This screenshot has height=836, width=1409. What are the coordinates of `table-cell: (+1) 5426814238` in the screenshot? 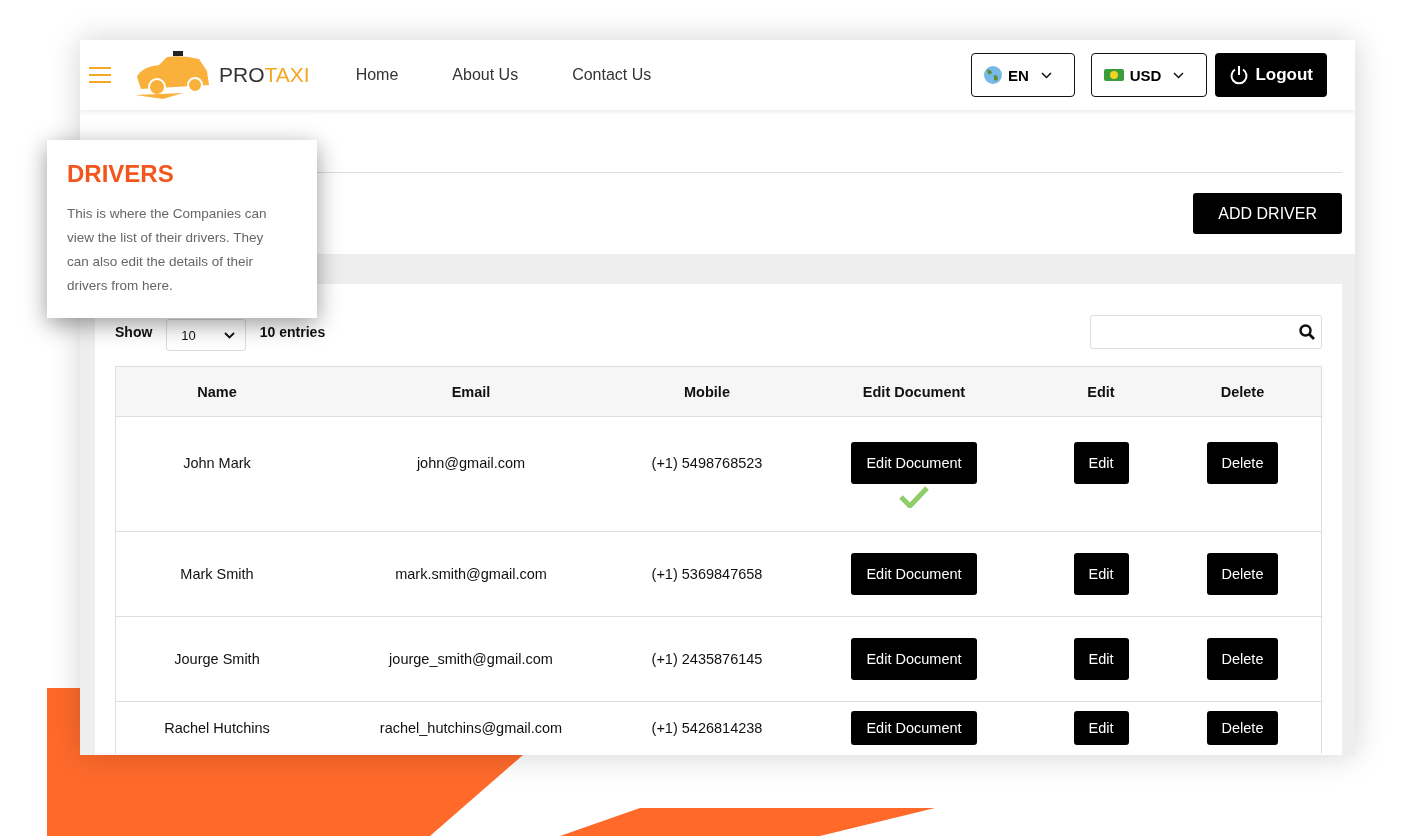 It's located at (707, 728).